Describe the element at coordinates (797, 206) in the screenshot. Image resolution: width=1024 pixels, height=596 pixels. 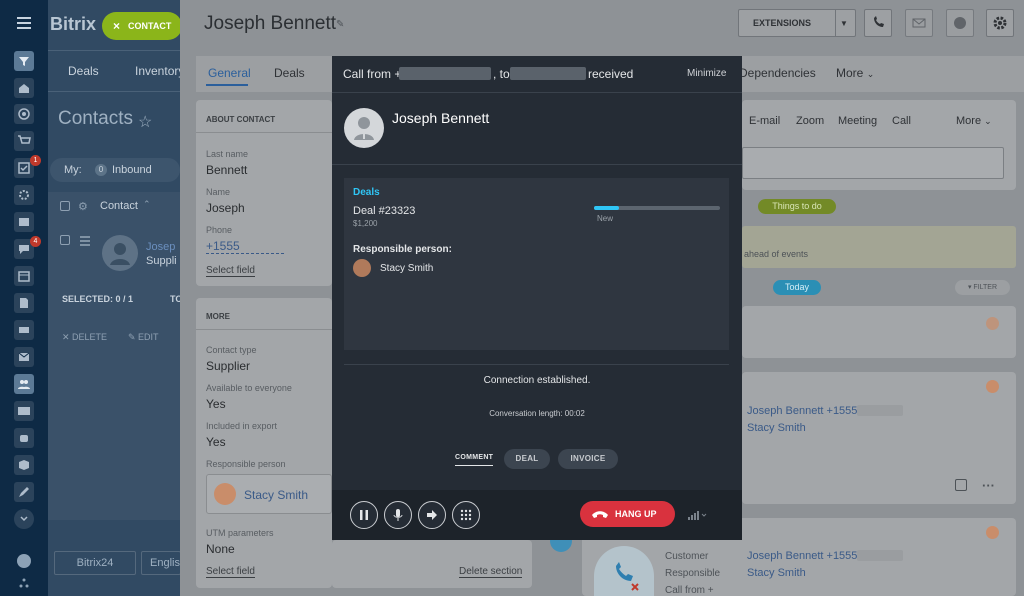
I see `things-to-do-badge: Things to do` at that location.